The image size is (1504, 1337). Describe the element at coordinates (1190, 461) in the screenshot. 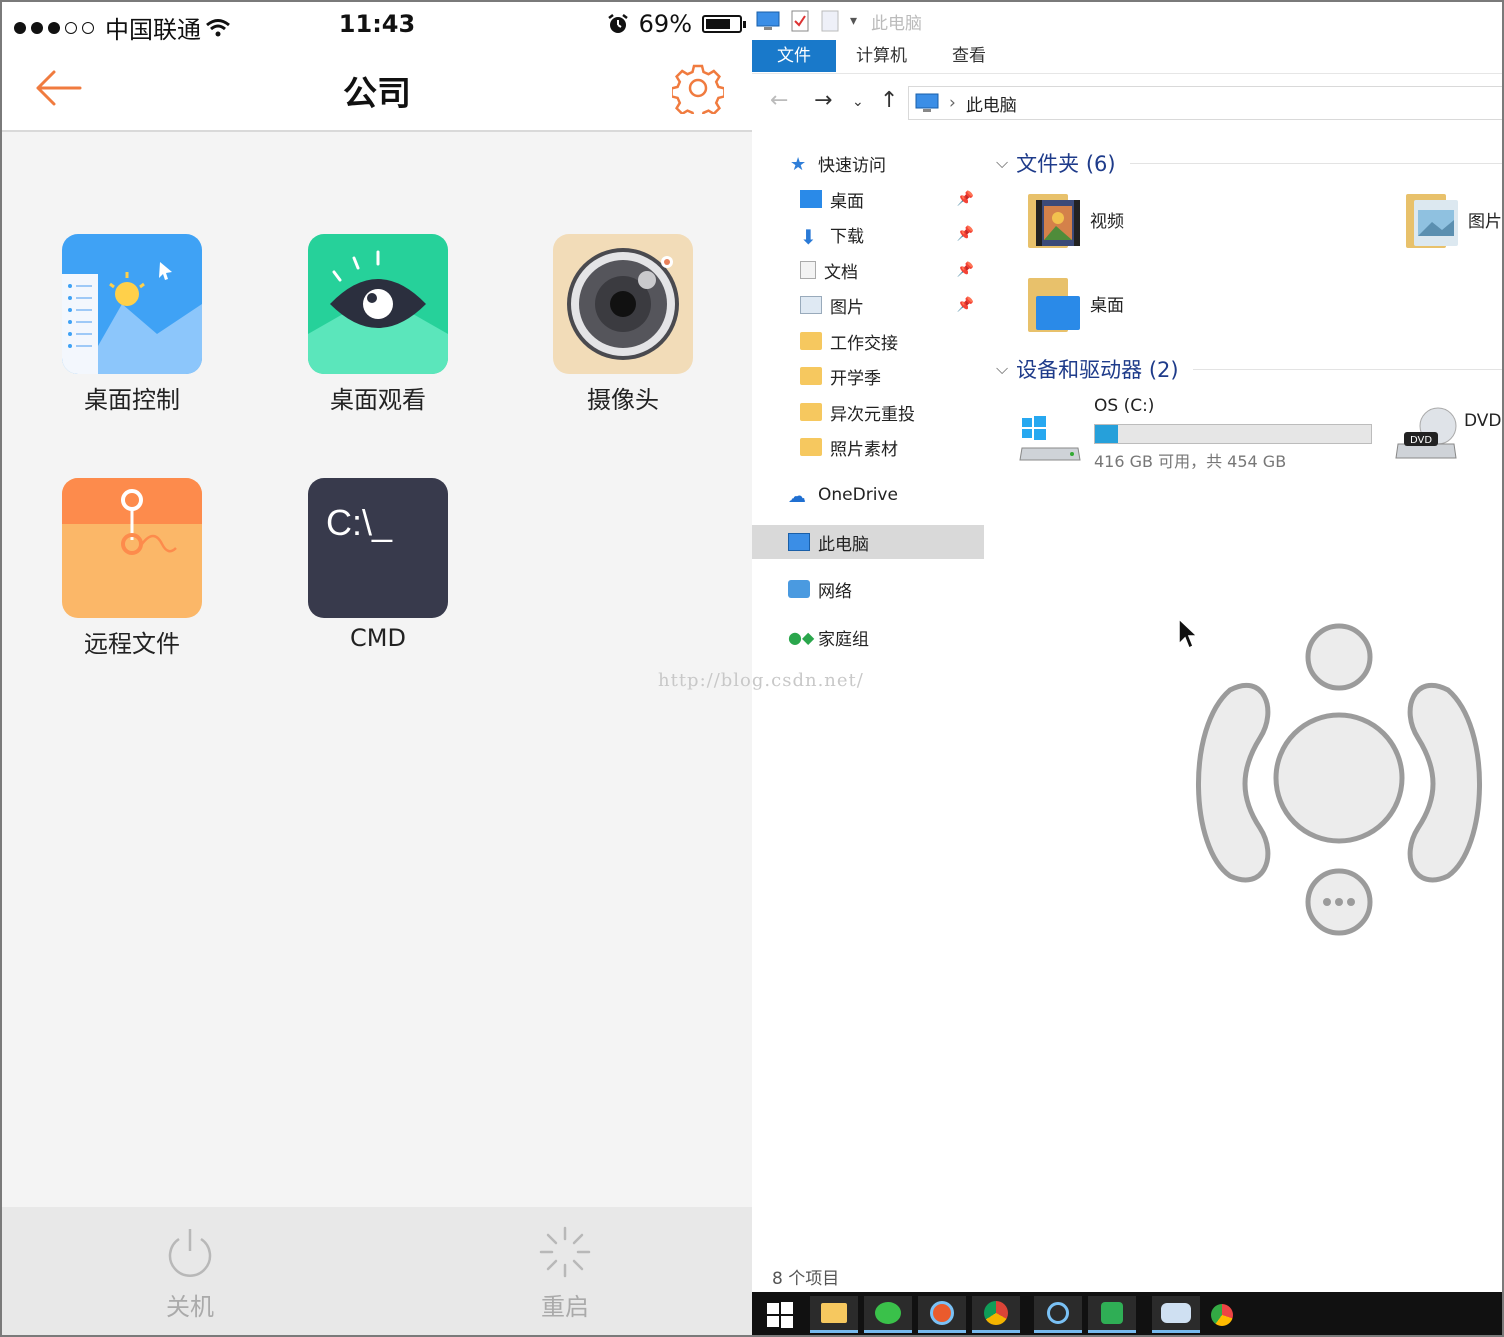

I see `drive-c-free-text: 416 GB 可用，共 454 GB` at that location.